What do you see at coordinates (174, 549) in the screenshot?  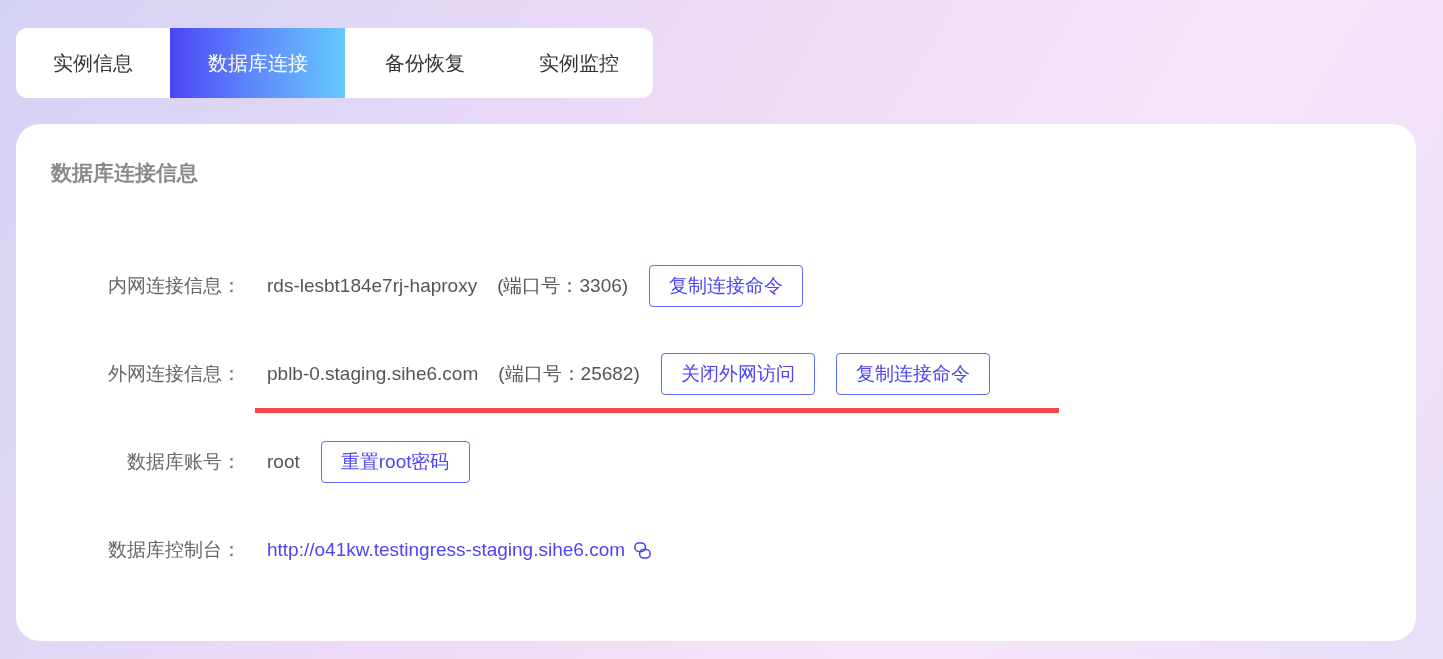 I see `field-label: 数据库控制台：` at bounding box center [174, 549].